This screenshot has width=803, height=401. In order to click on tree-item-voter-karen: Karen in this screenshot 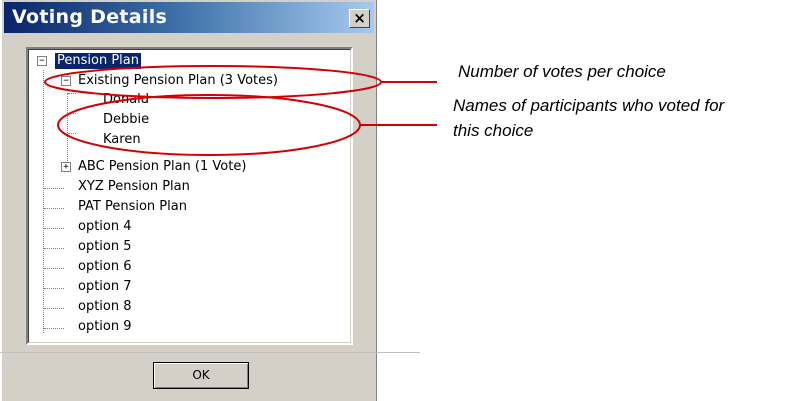, I will do `click(122, 140)`.